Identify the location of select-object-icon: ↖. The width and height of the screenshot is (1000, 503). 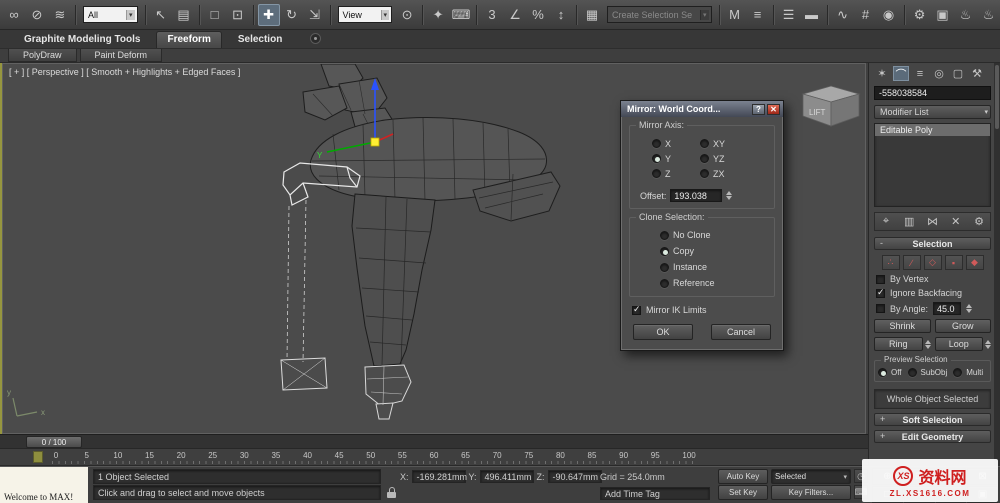
(161, 15).